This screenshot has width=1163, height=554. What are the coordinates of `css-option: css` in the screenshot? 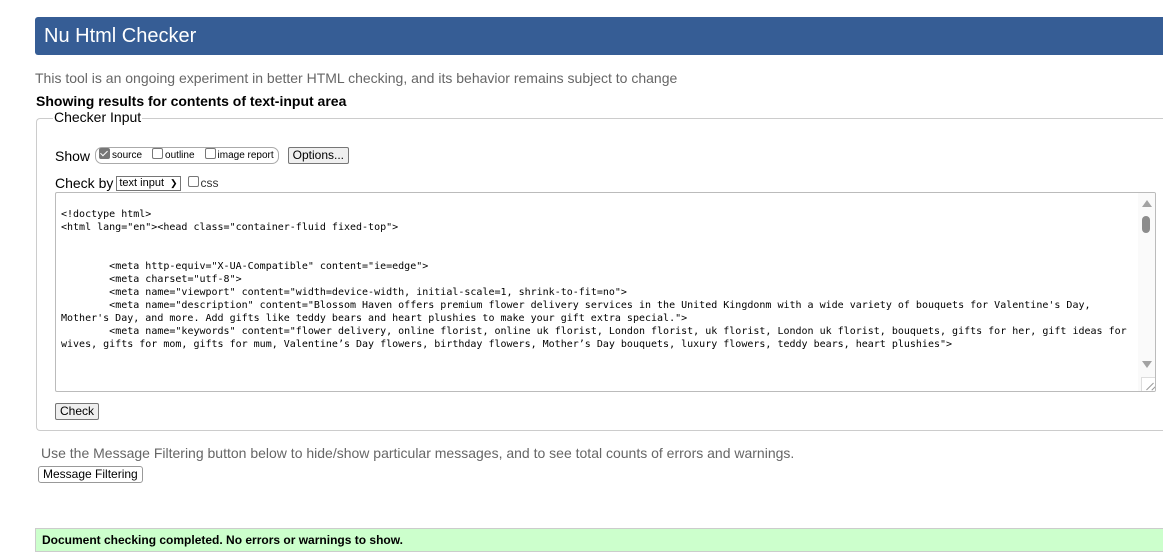 It's located at (203, 182).